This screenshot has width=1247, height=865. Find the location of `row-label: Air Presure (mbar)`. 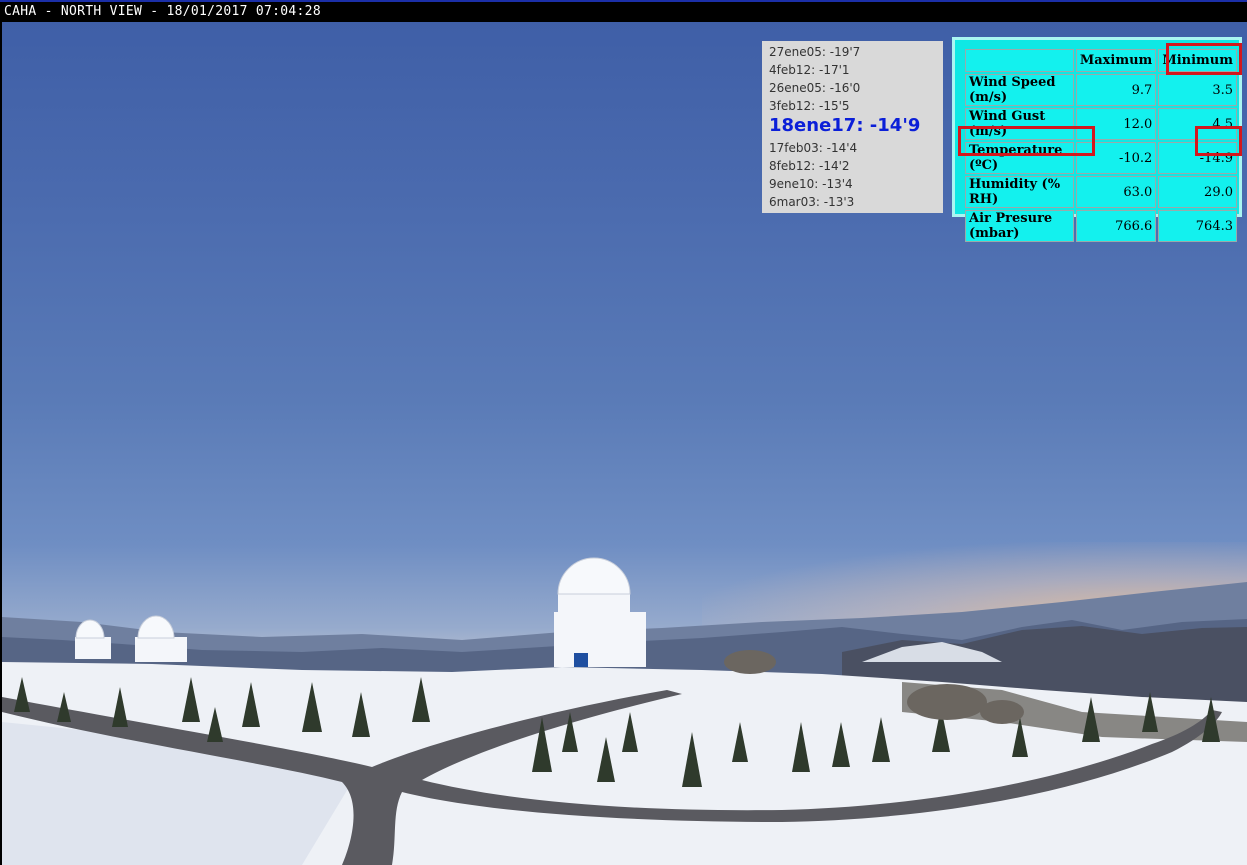

row-label: Air Presure (mbar) is located at coordinates (1019, 226).